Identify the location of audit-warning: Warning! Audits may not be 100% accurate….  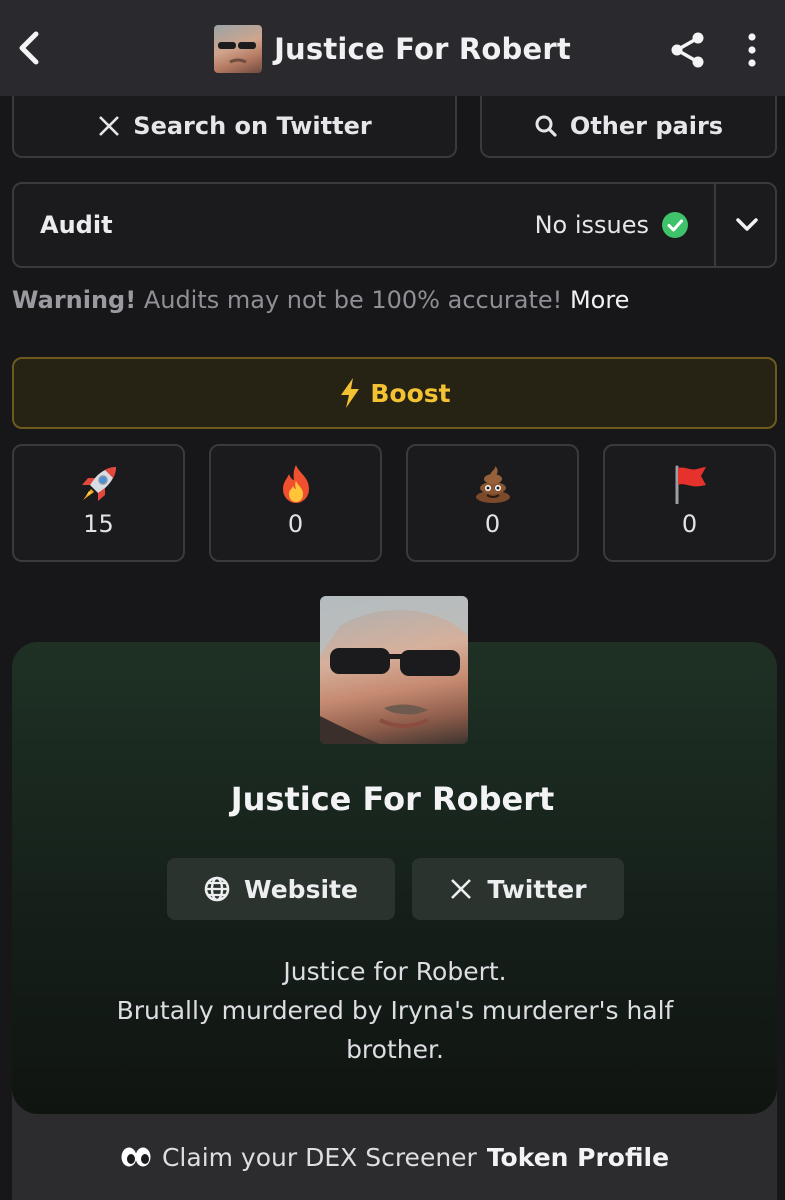
(320, 300).